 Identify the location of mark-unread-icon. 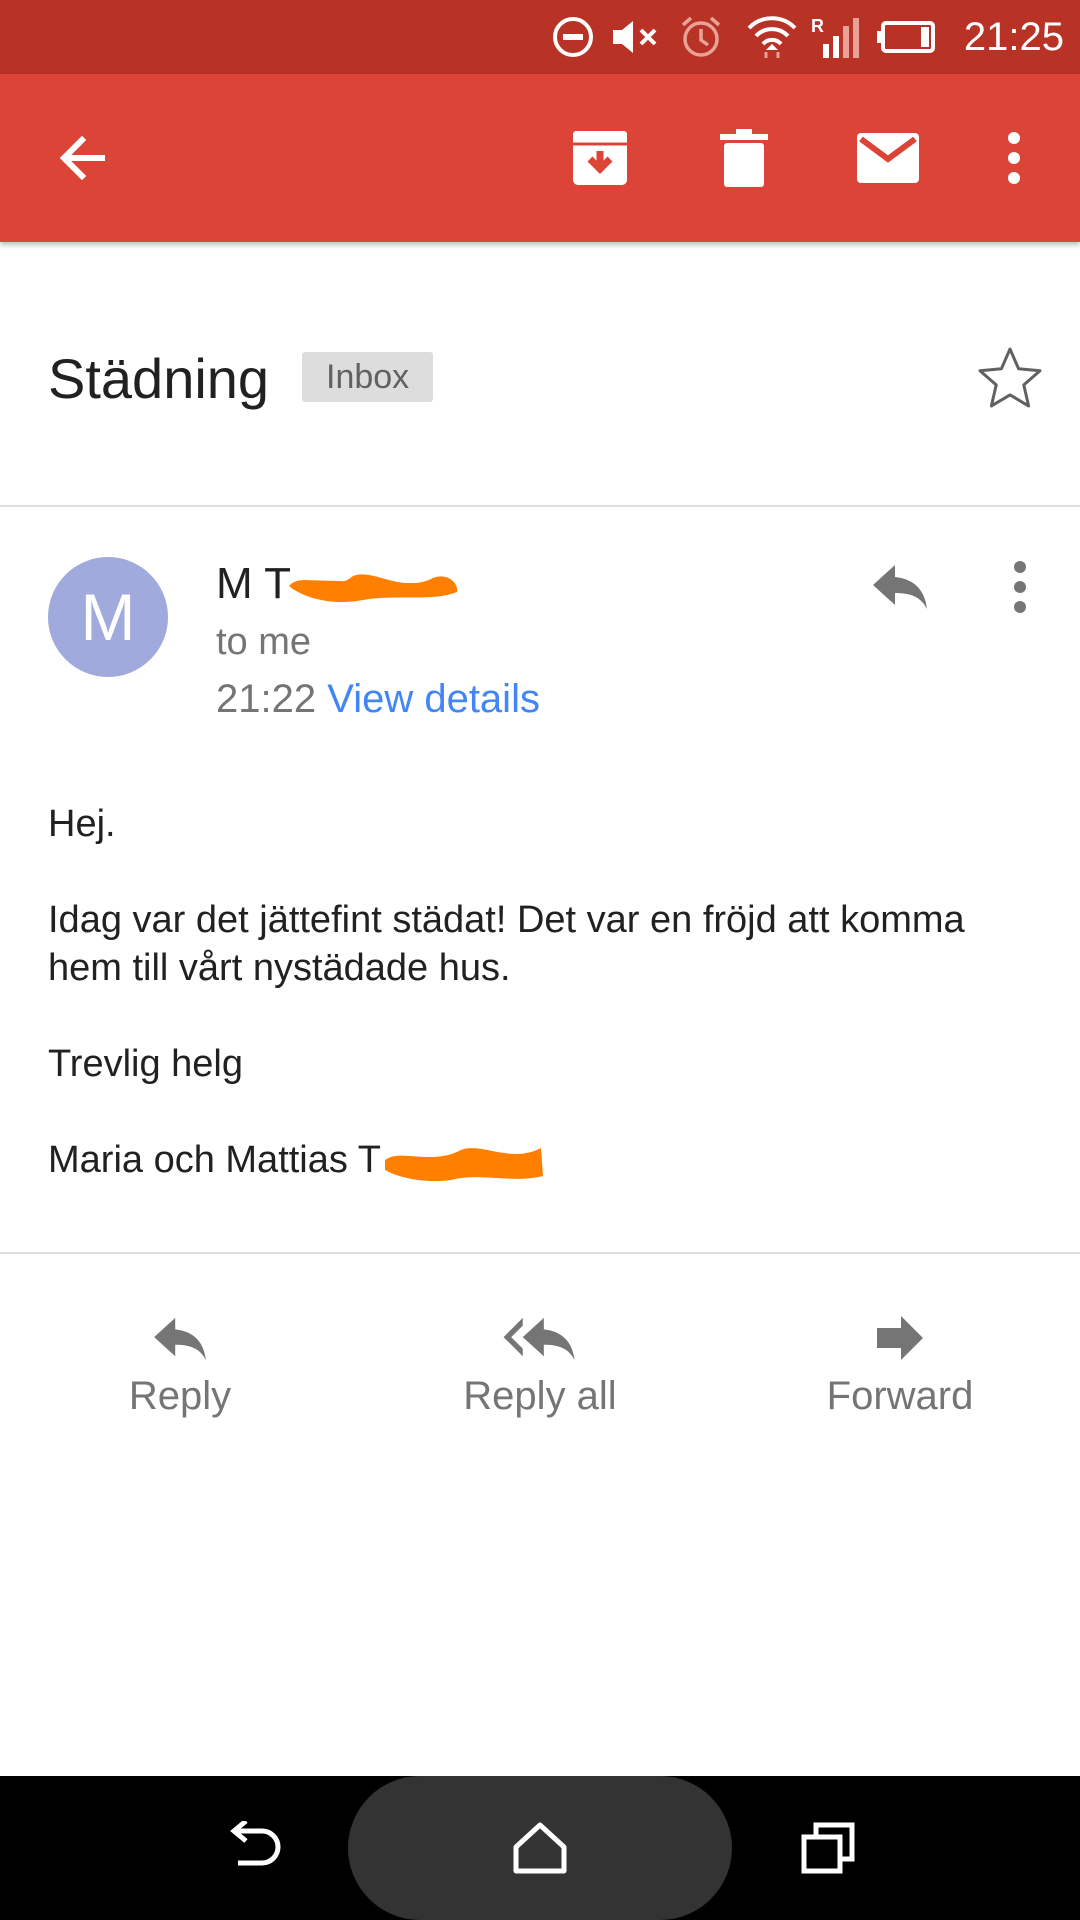
(888, 158).